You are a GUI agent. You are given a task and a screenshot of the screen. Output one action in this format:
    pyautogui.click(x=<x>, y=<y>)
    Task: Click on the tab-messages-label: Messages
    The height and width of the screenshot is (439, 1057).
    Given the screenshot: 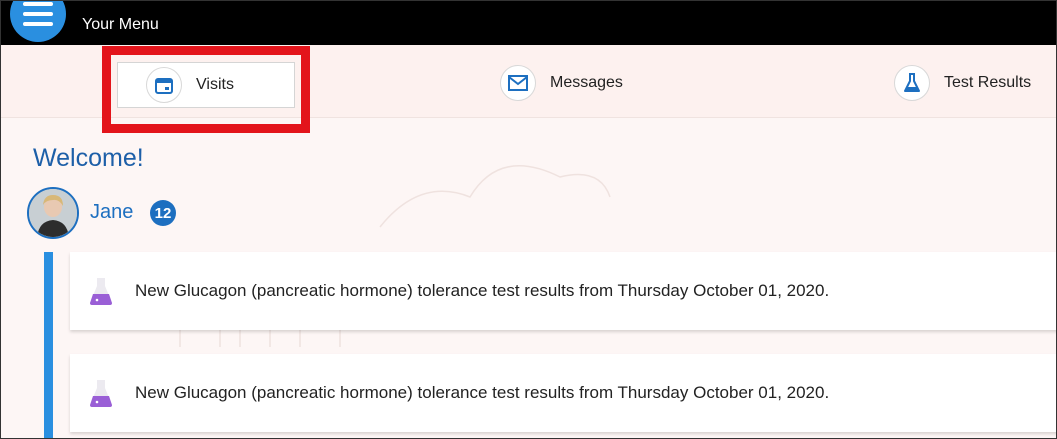 What is the action you would take?
    pyautogui.click(x=586, y=82)
    